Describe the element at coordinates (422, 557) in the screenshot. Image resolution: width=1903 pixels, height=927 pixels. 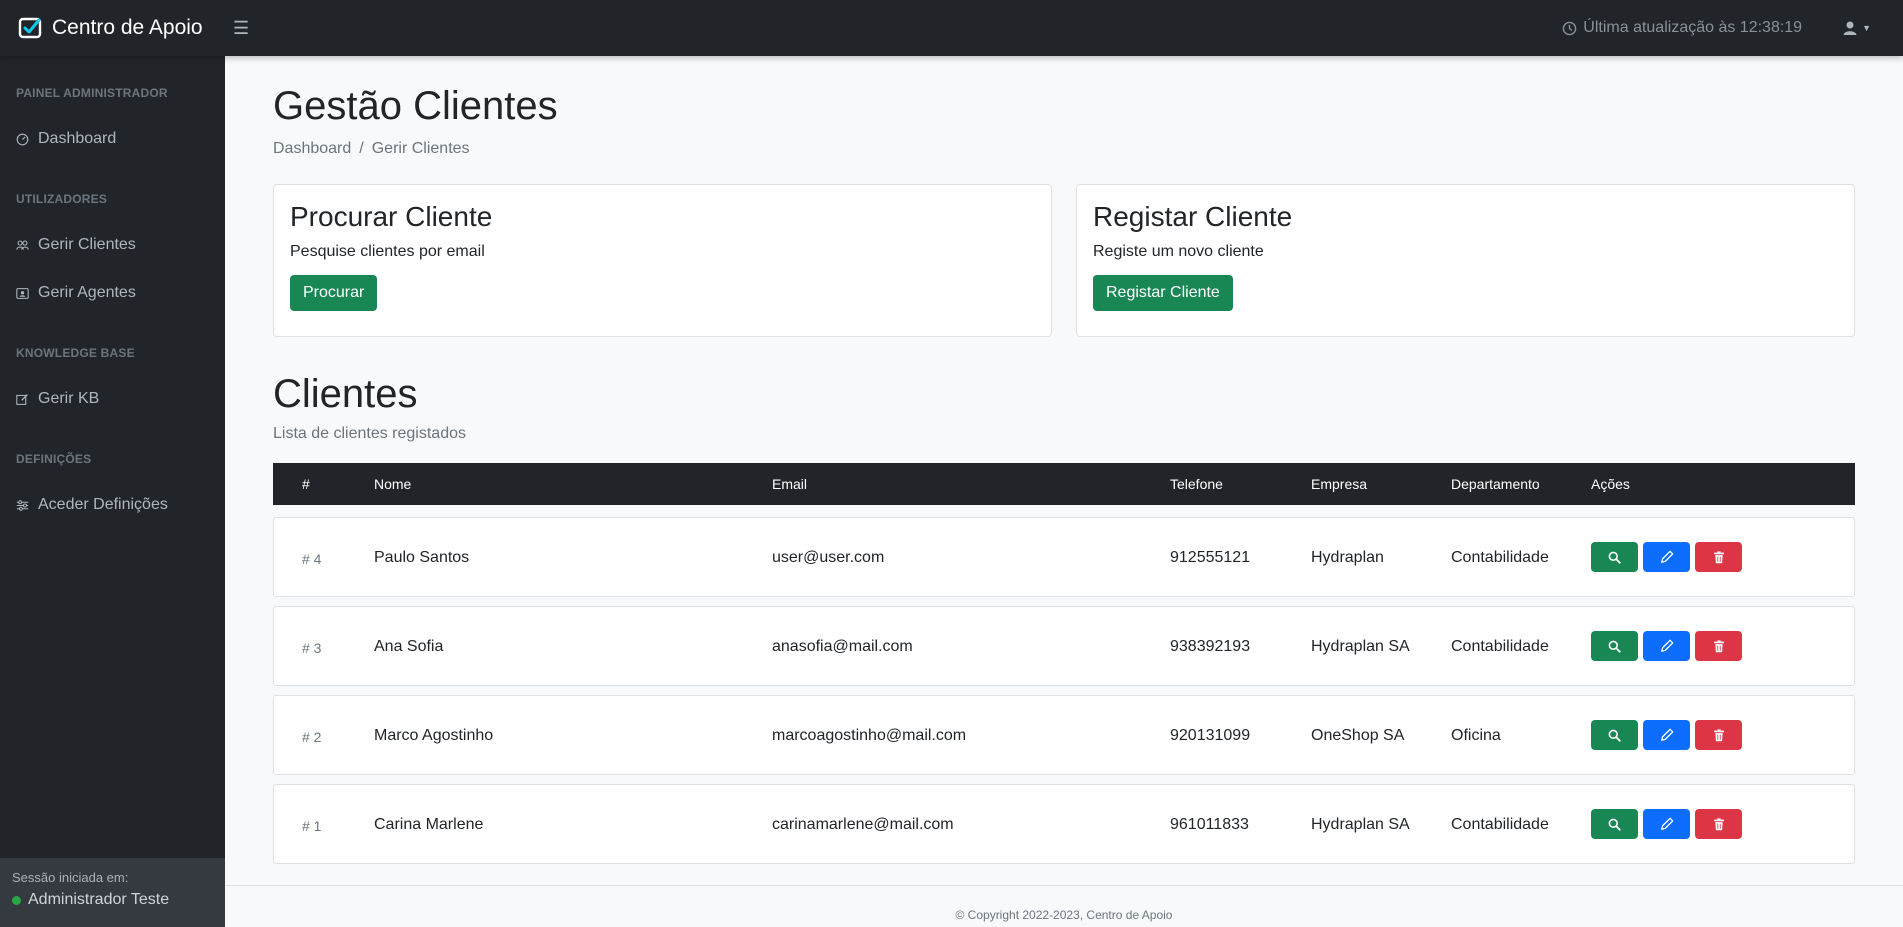
I see `row-name: Paulo Santos` at that location.